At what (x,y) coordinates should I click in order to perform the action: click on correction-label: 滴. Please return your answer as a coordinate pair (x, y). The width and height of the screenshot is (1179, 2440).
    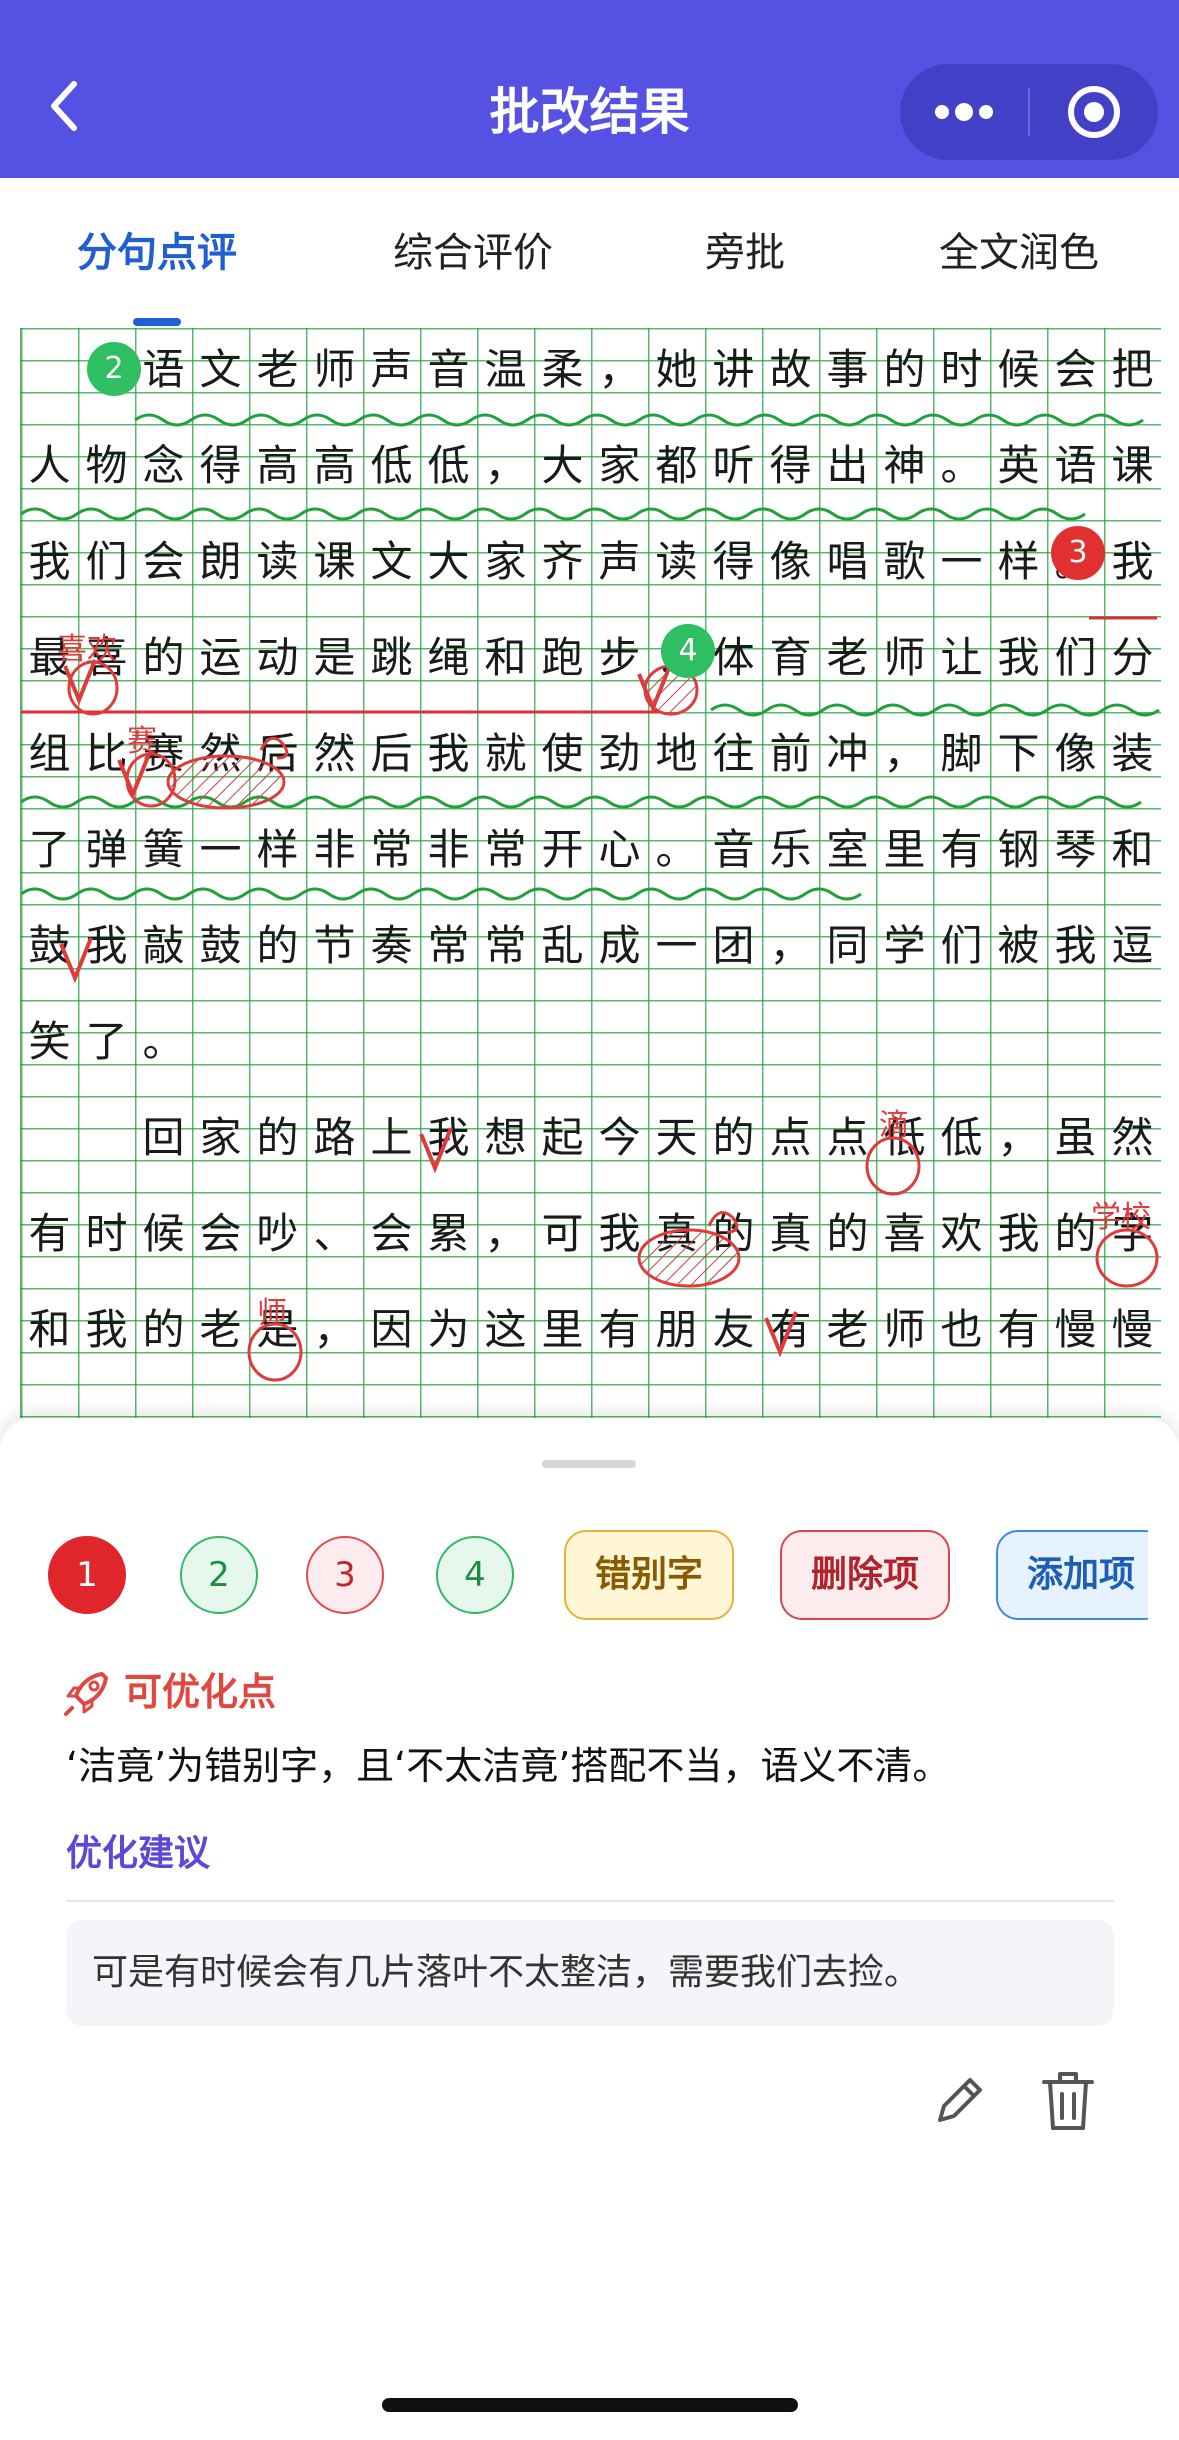
    Looking at the image, I should click on (894, 1125).